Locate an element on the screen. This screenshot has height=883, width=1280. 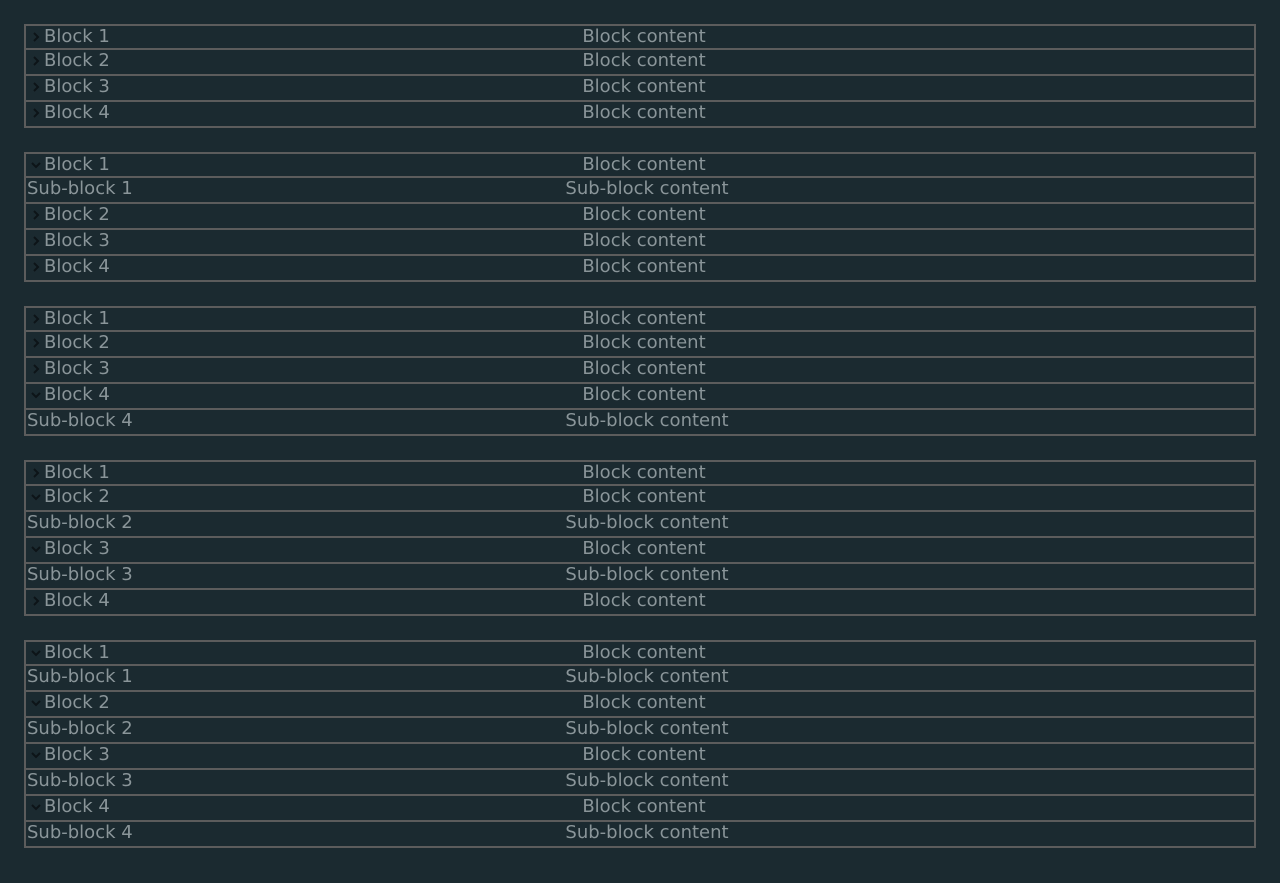
sub-block-label: Sub-block 4 is located at coordinates (80, 420).